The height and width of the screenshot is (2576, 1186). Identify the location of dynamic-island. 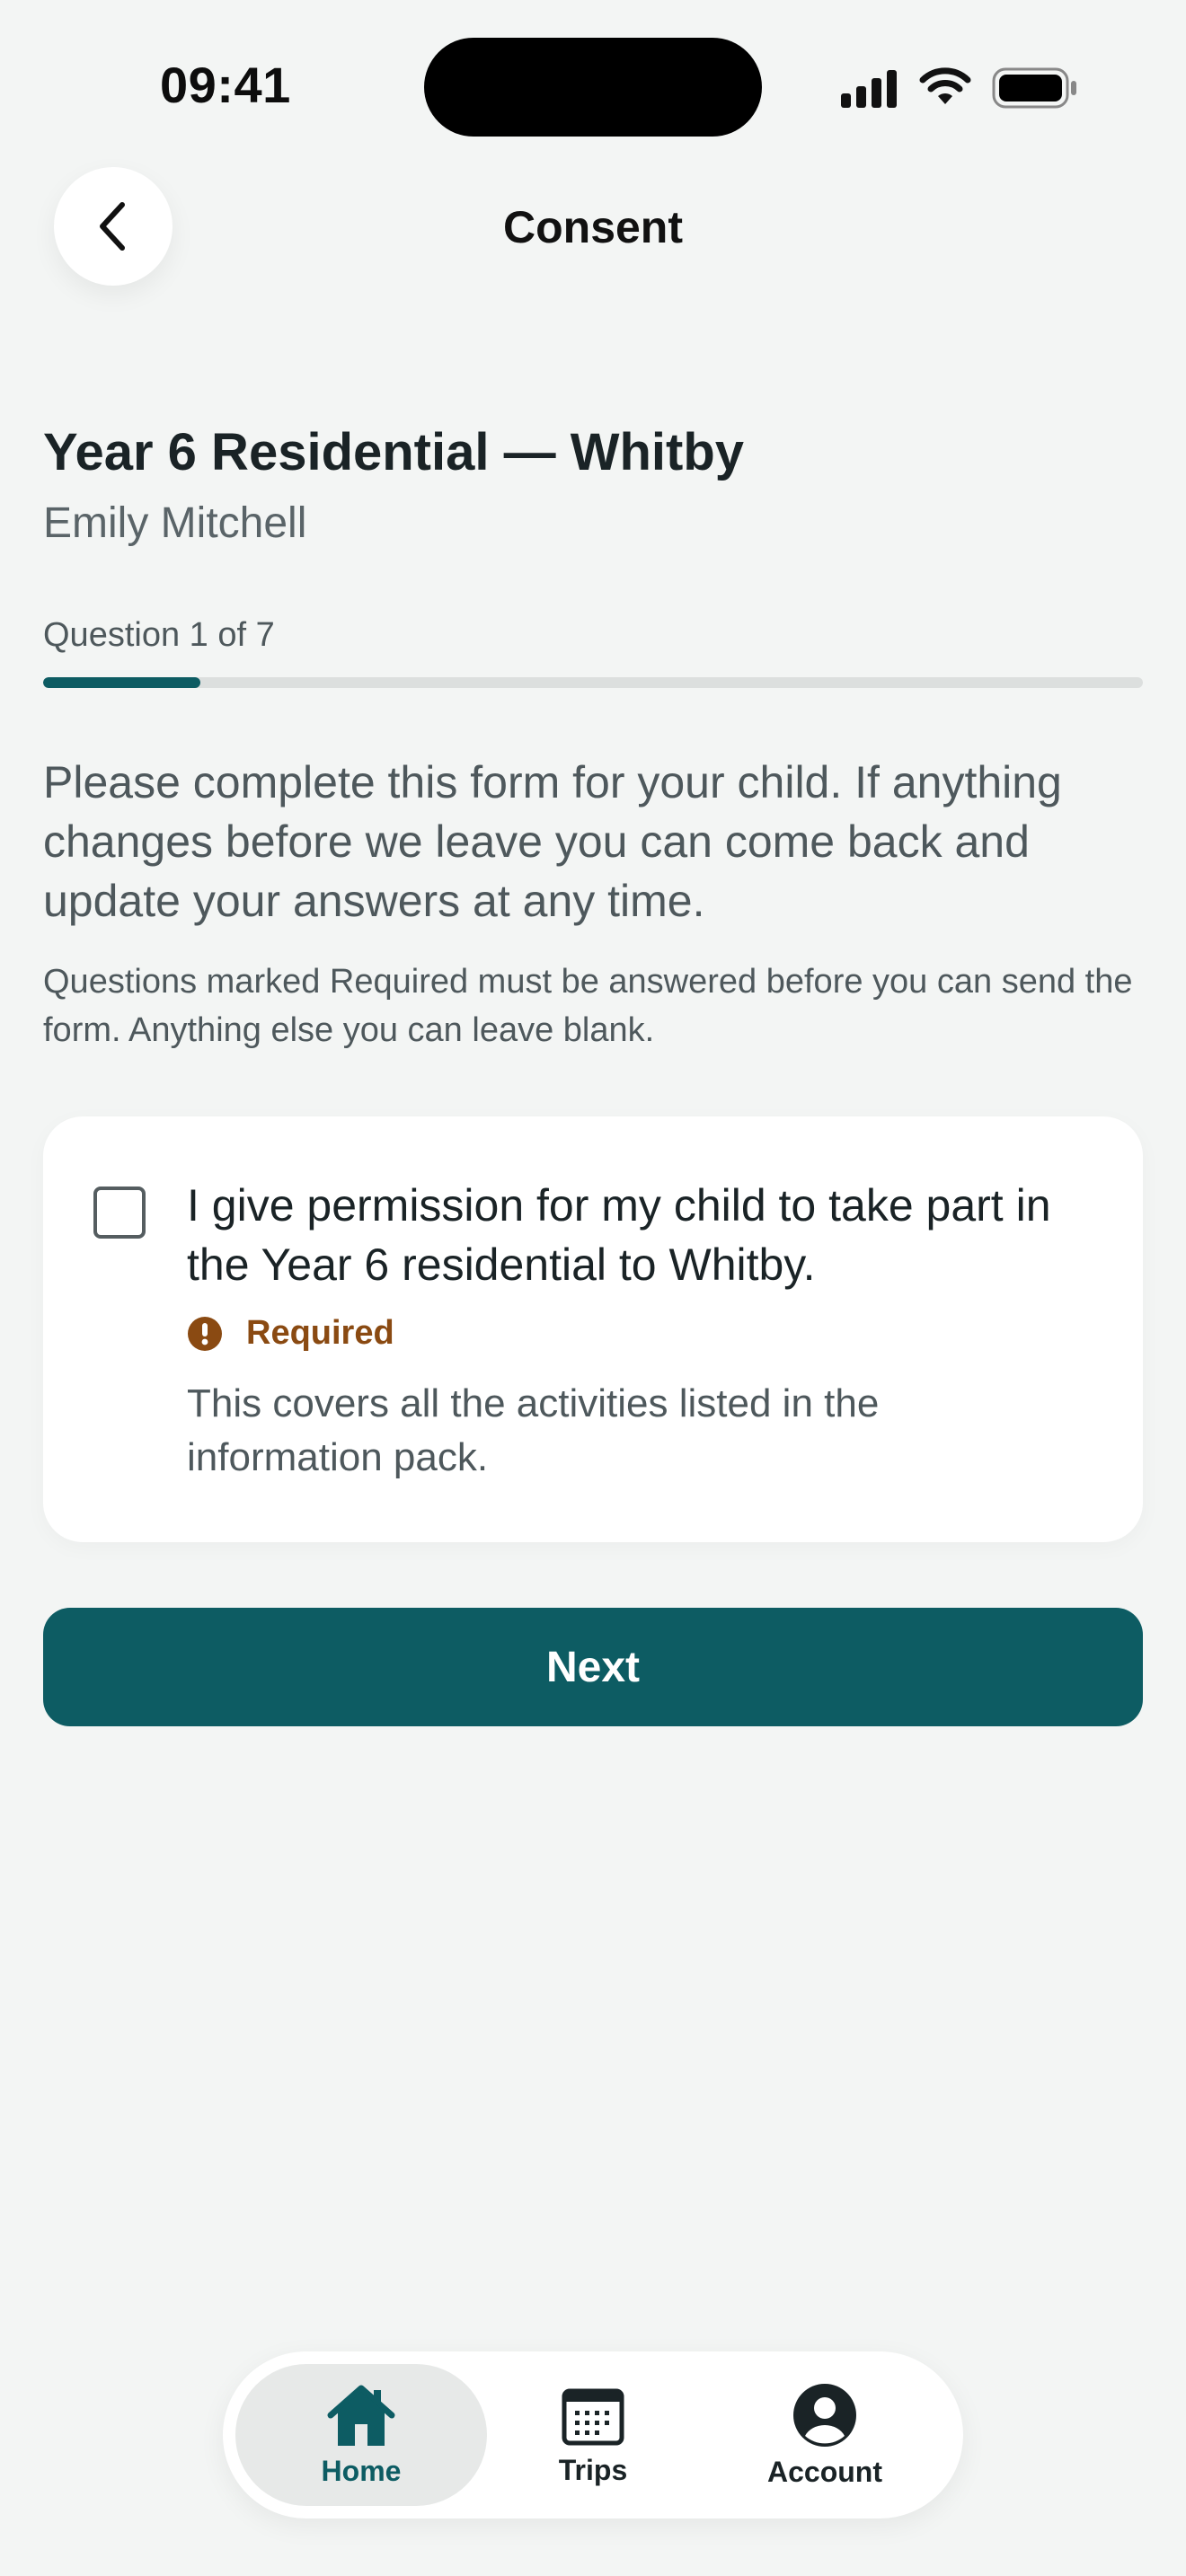
(593, 87).